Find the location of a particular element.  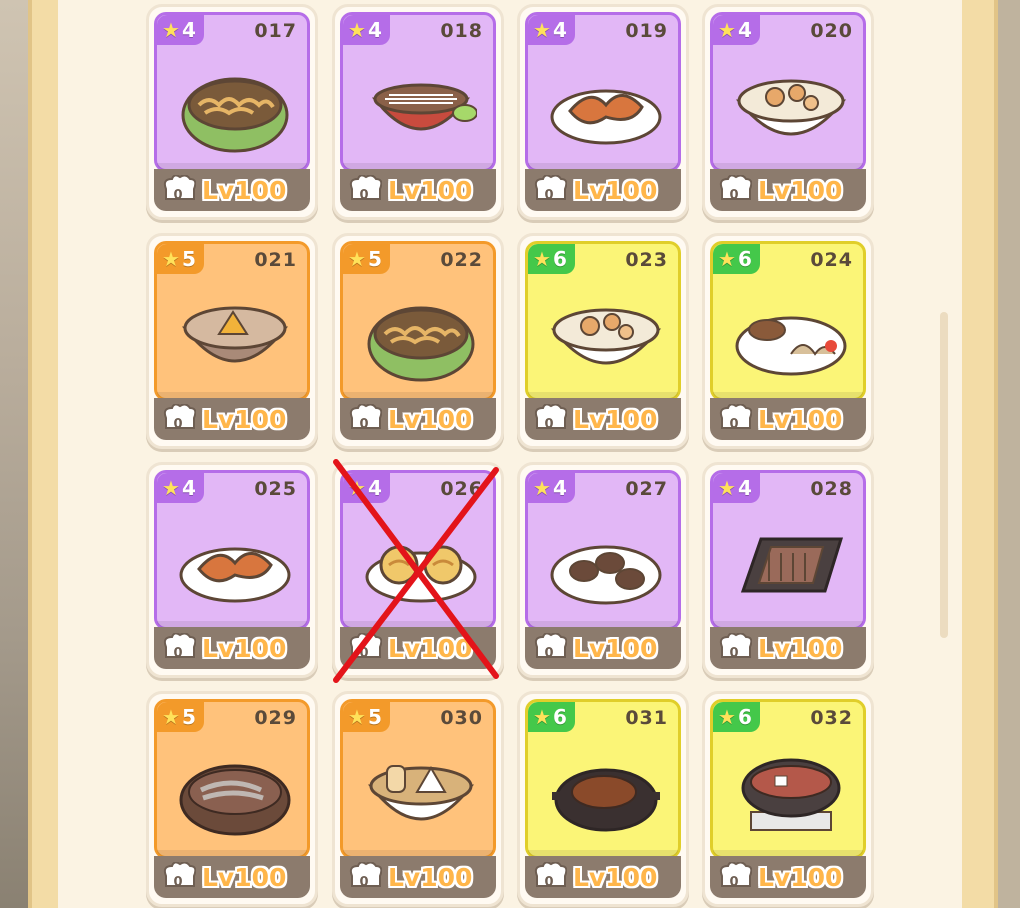

card-art: ★ 4 017 is located at coordinates (232, 92).